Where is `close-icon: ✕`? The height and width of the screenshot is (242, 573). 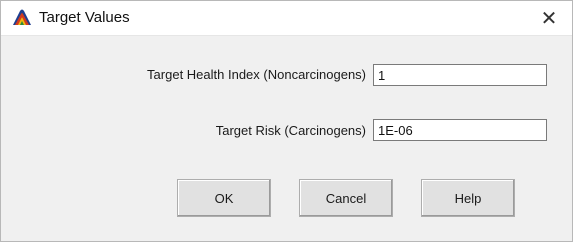 close-icon: ✕ is located at coordinates (549, 18).